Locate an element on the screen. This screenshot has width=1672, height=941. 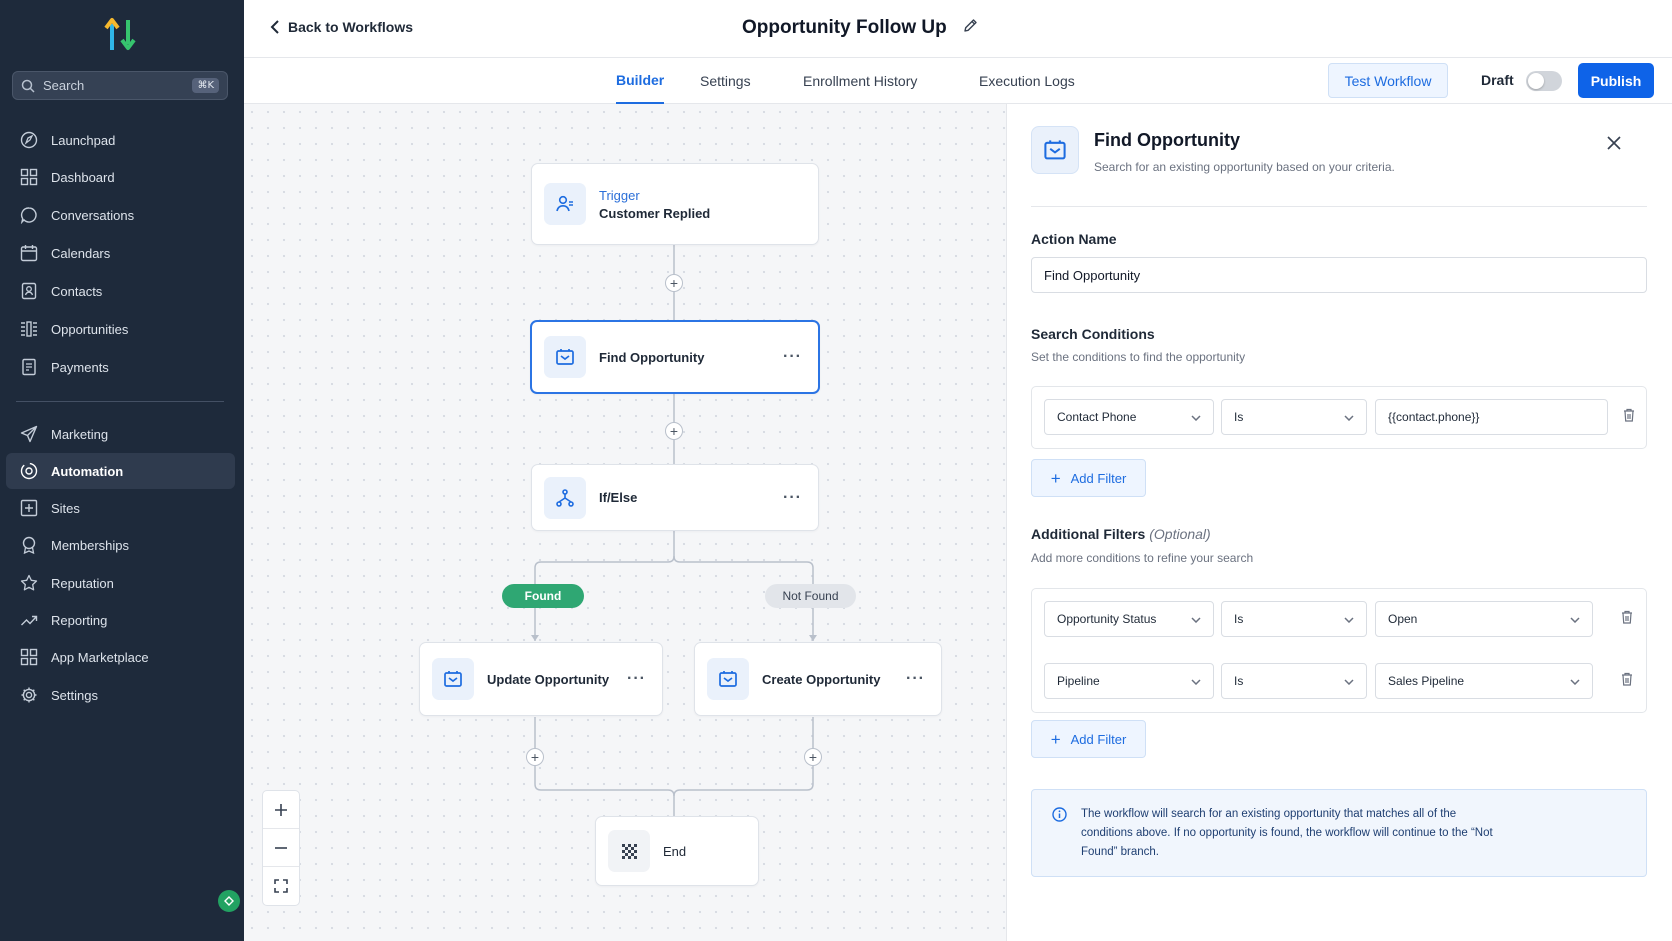
create-text: Create Opportunity is located at coordinates (834, 679).